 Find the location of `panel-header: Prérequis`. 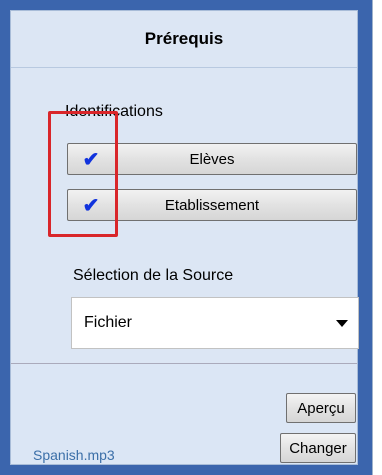

panel-header: Prérequis is located at coordinates (184, 39).